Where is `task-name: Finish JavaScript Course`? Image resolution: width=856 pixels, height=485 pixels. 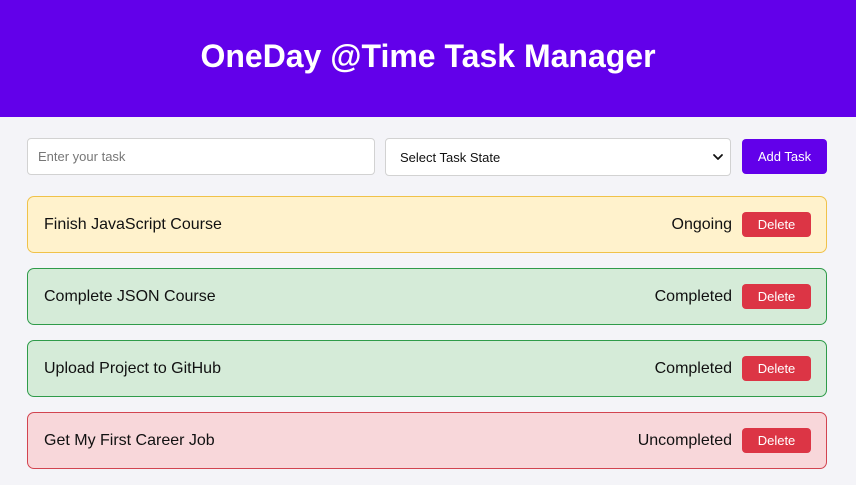 task-name: Finish JavaScript Course is located at coordinates (133, 224).